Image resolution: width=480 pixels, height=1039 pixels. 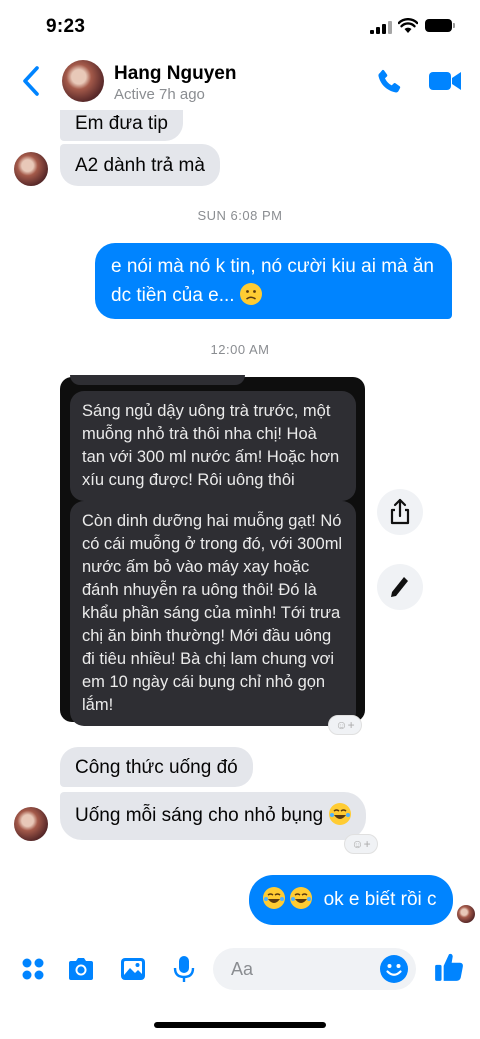 What do you see at coordinates (400, 587) in the screenshot?
I see `pencil-icon` at bounding box center [400, 587].